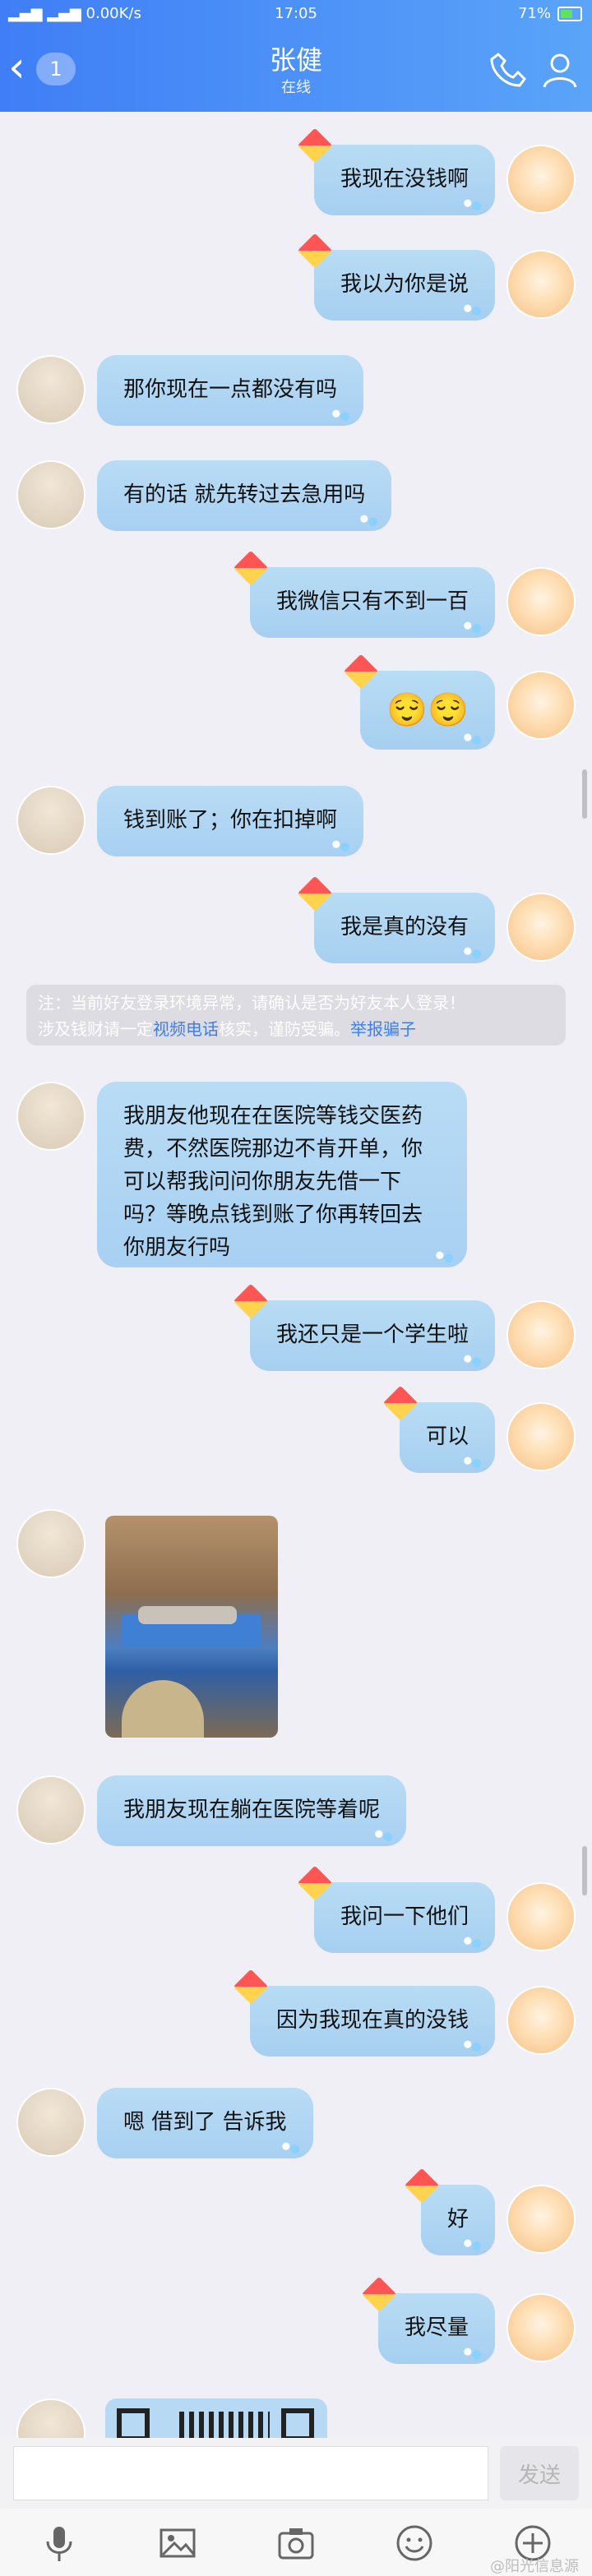 The height and width of the screenshot is (2576, 592). What do you see at coordinates (191, 1627) in the screenshot?
I see `photo-message` at bounding box center [191, 1627].